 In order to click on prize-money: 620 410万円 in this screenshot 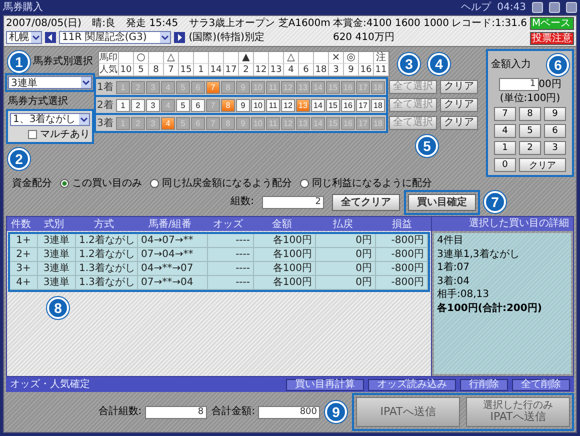, I will do `click(364, 37)`.